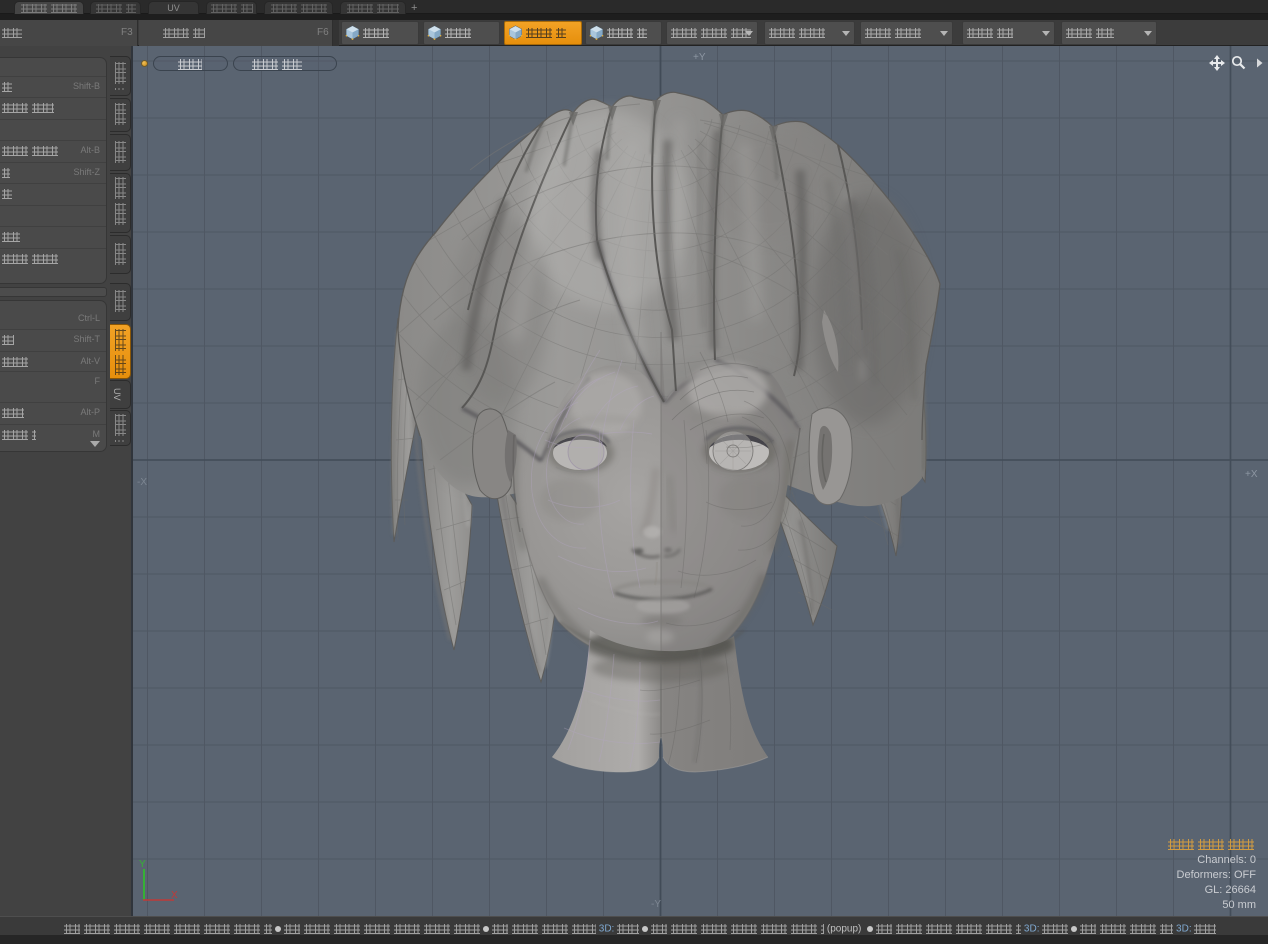  Describe the element at coordinates (142, 864) in the screenshot. I see `svg-text: Y` at that location.